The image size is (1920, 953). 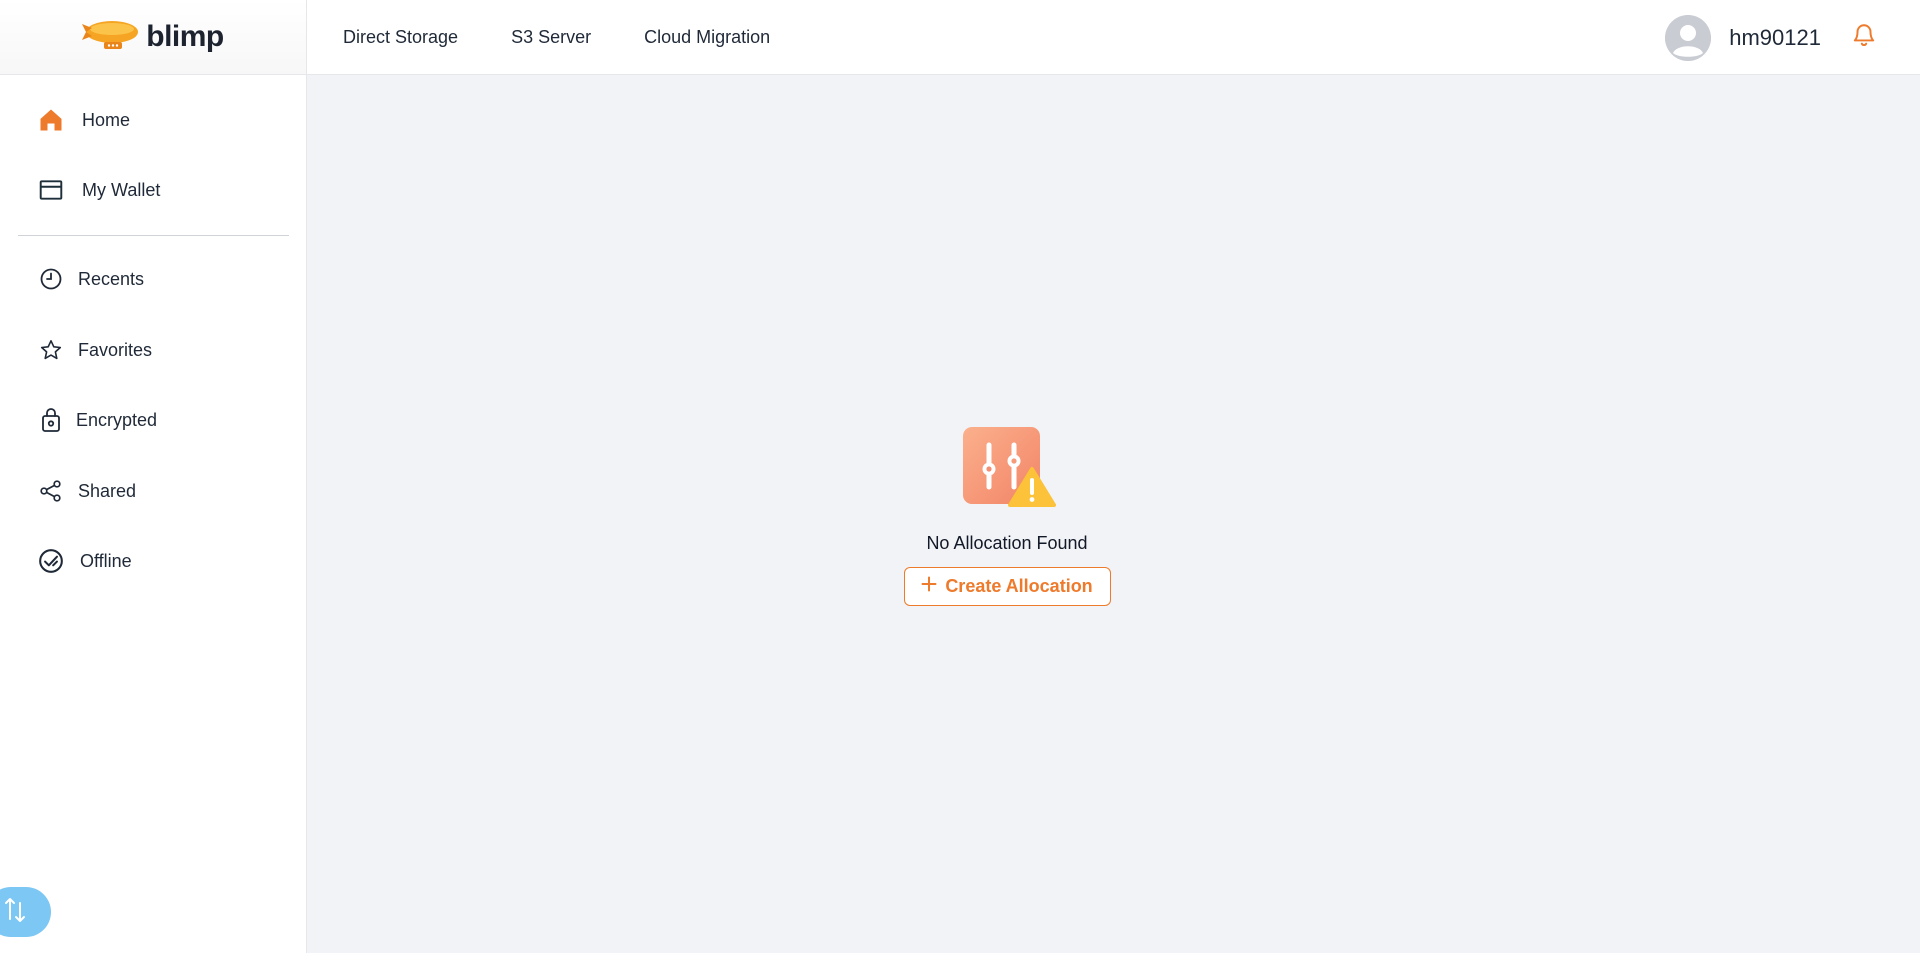 What do you see at coordinates (1007, 469) in the screenshot?
I see `allocation-warning-icon` at bounding box center [1007, 469].